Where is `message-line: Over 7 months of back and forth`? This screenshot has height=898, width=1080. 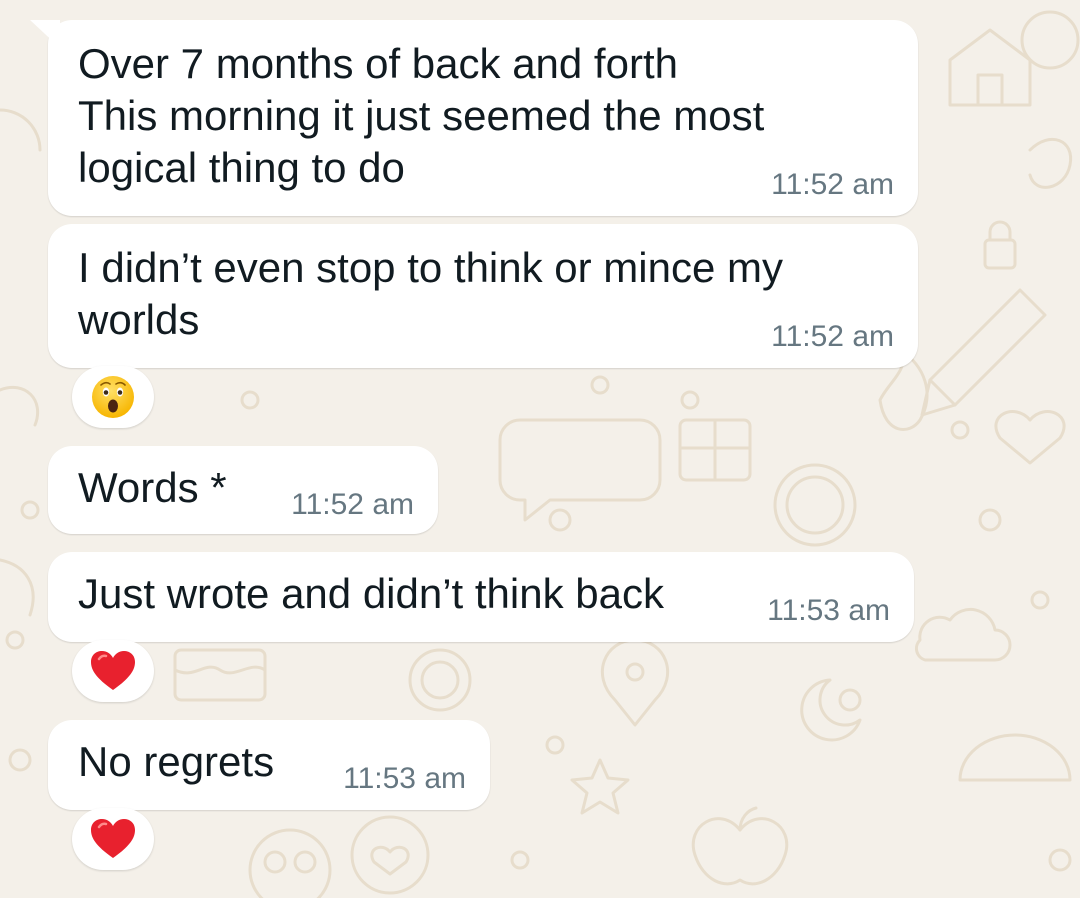
message-line: Over 7 months of back and forth is located at coordinates (378, 63).